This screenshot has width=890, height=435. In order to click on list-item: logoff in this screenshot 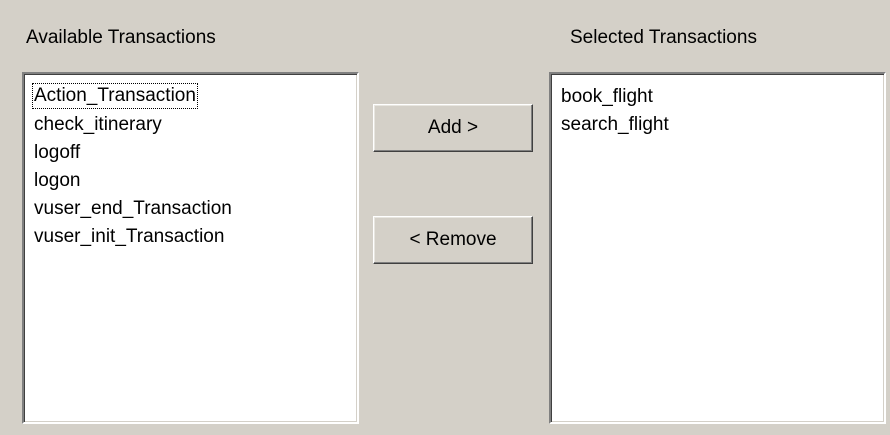, I will do `click(194, 153)`.